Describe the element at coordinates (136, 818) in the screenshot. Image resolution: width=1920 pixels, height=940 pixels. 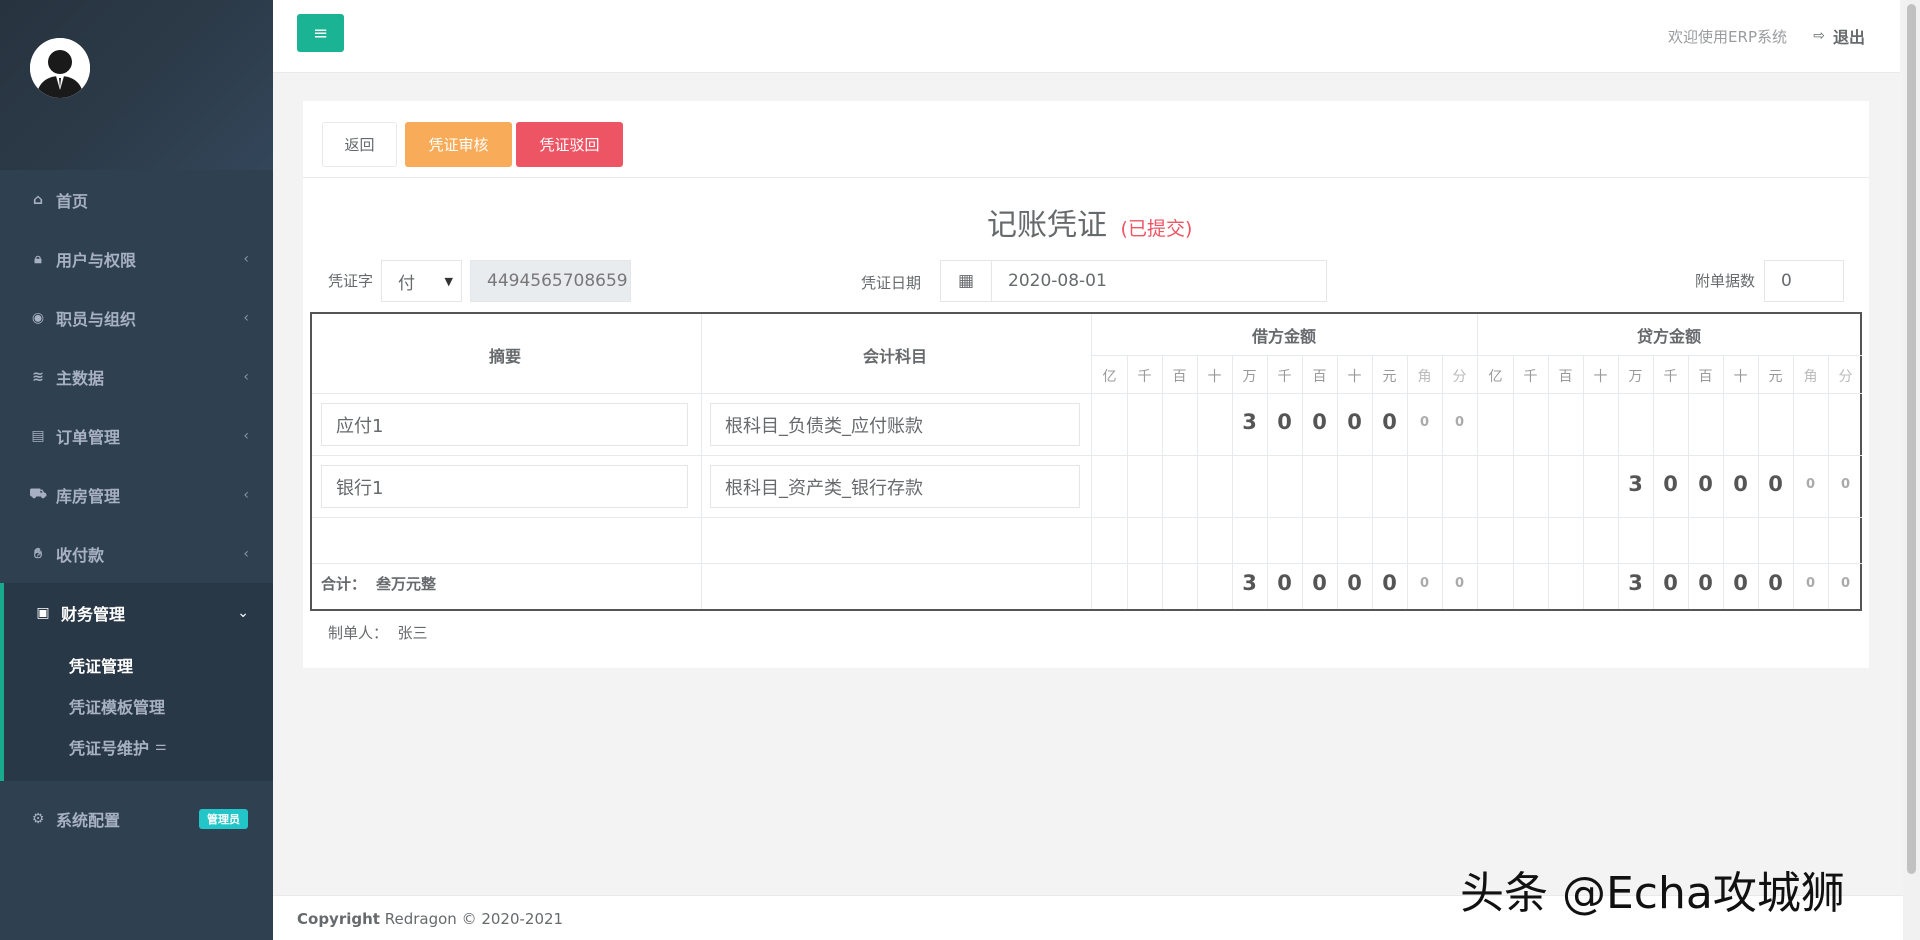
I see `sidebar-item-system-config: ⚙ 系统配置 管理员` at that location.